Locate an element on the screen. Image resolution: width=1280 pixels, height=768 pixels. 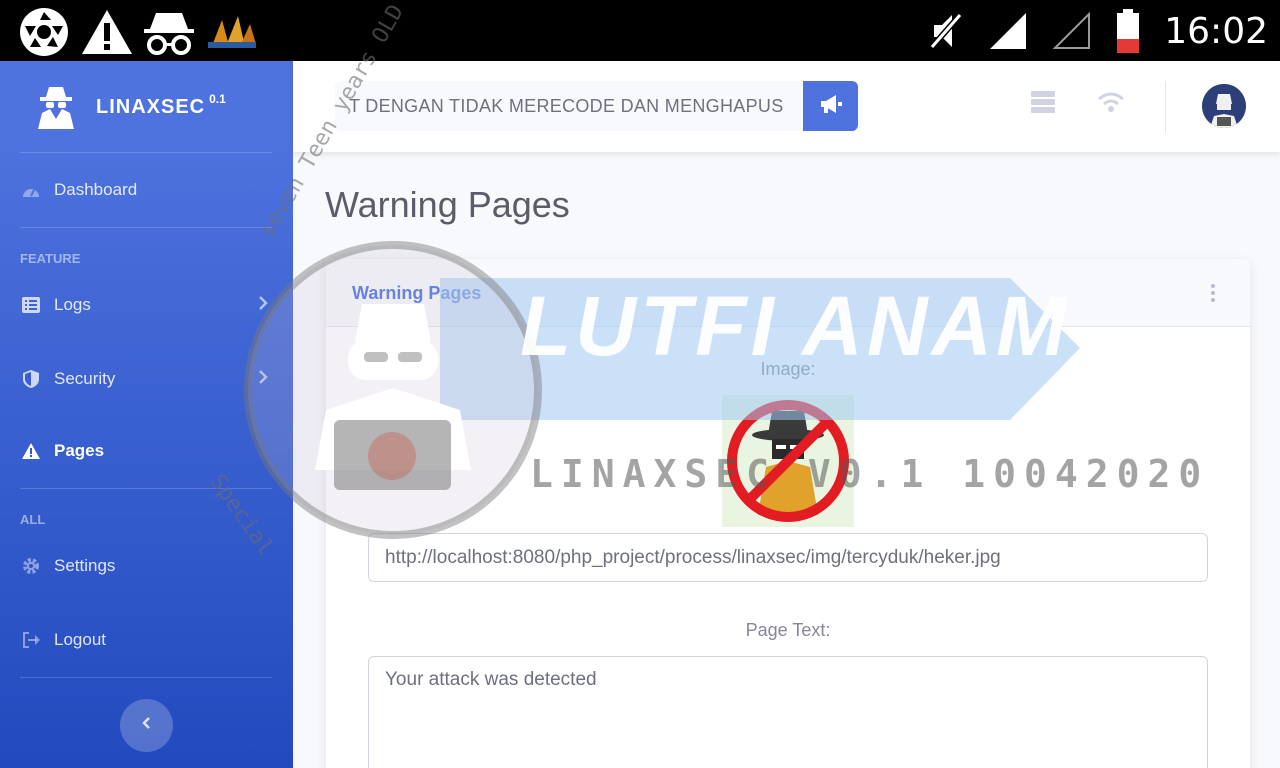
sidebar-item-label: Pages is located at coordinates (79, 450).